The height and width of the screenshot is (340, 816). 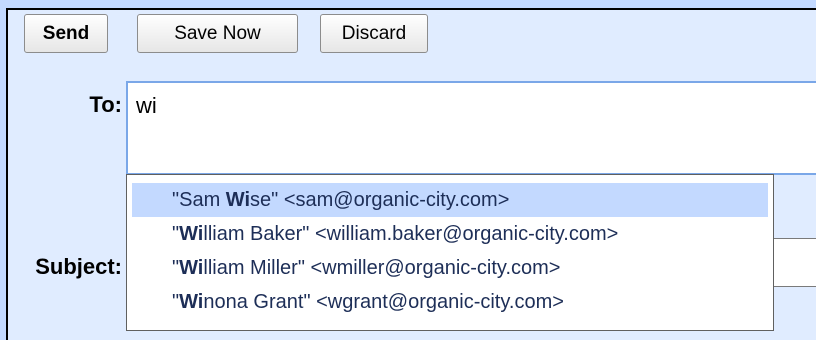 I want to click on suggestion-suffix: lliam Miller" <wmiller@organic-city.com>, so click(x=382, y=268).